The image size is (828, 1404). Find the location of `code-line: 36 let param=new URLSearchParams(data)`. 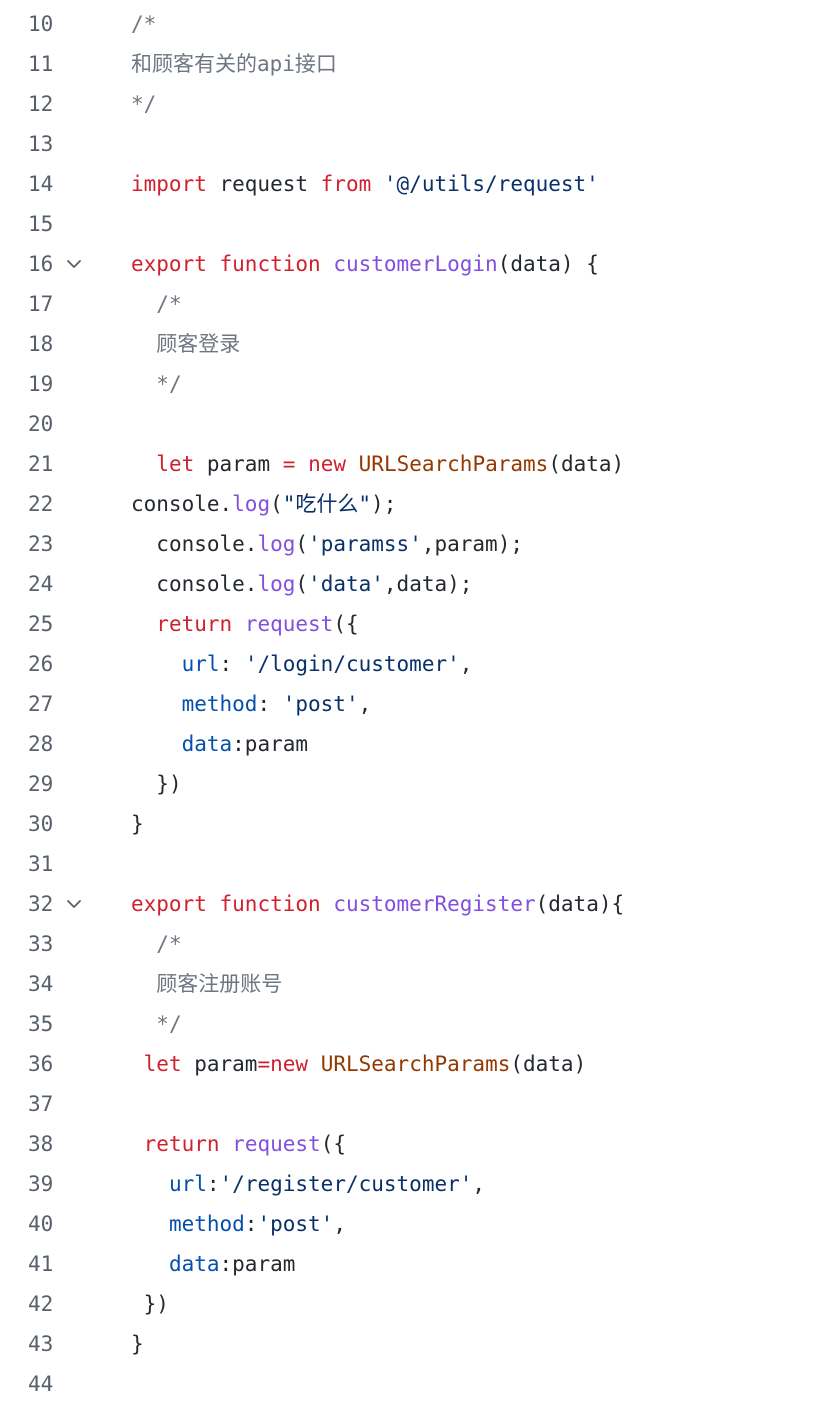

code-line: 36 let param=new URLSearchParams(data) is located at coordinates (414, 1064).